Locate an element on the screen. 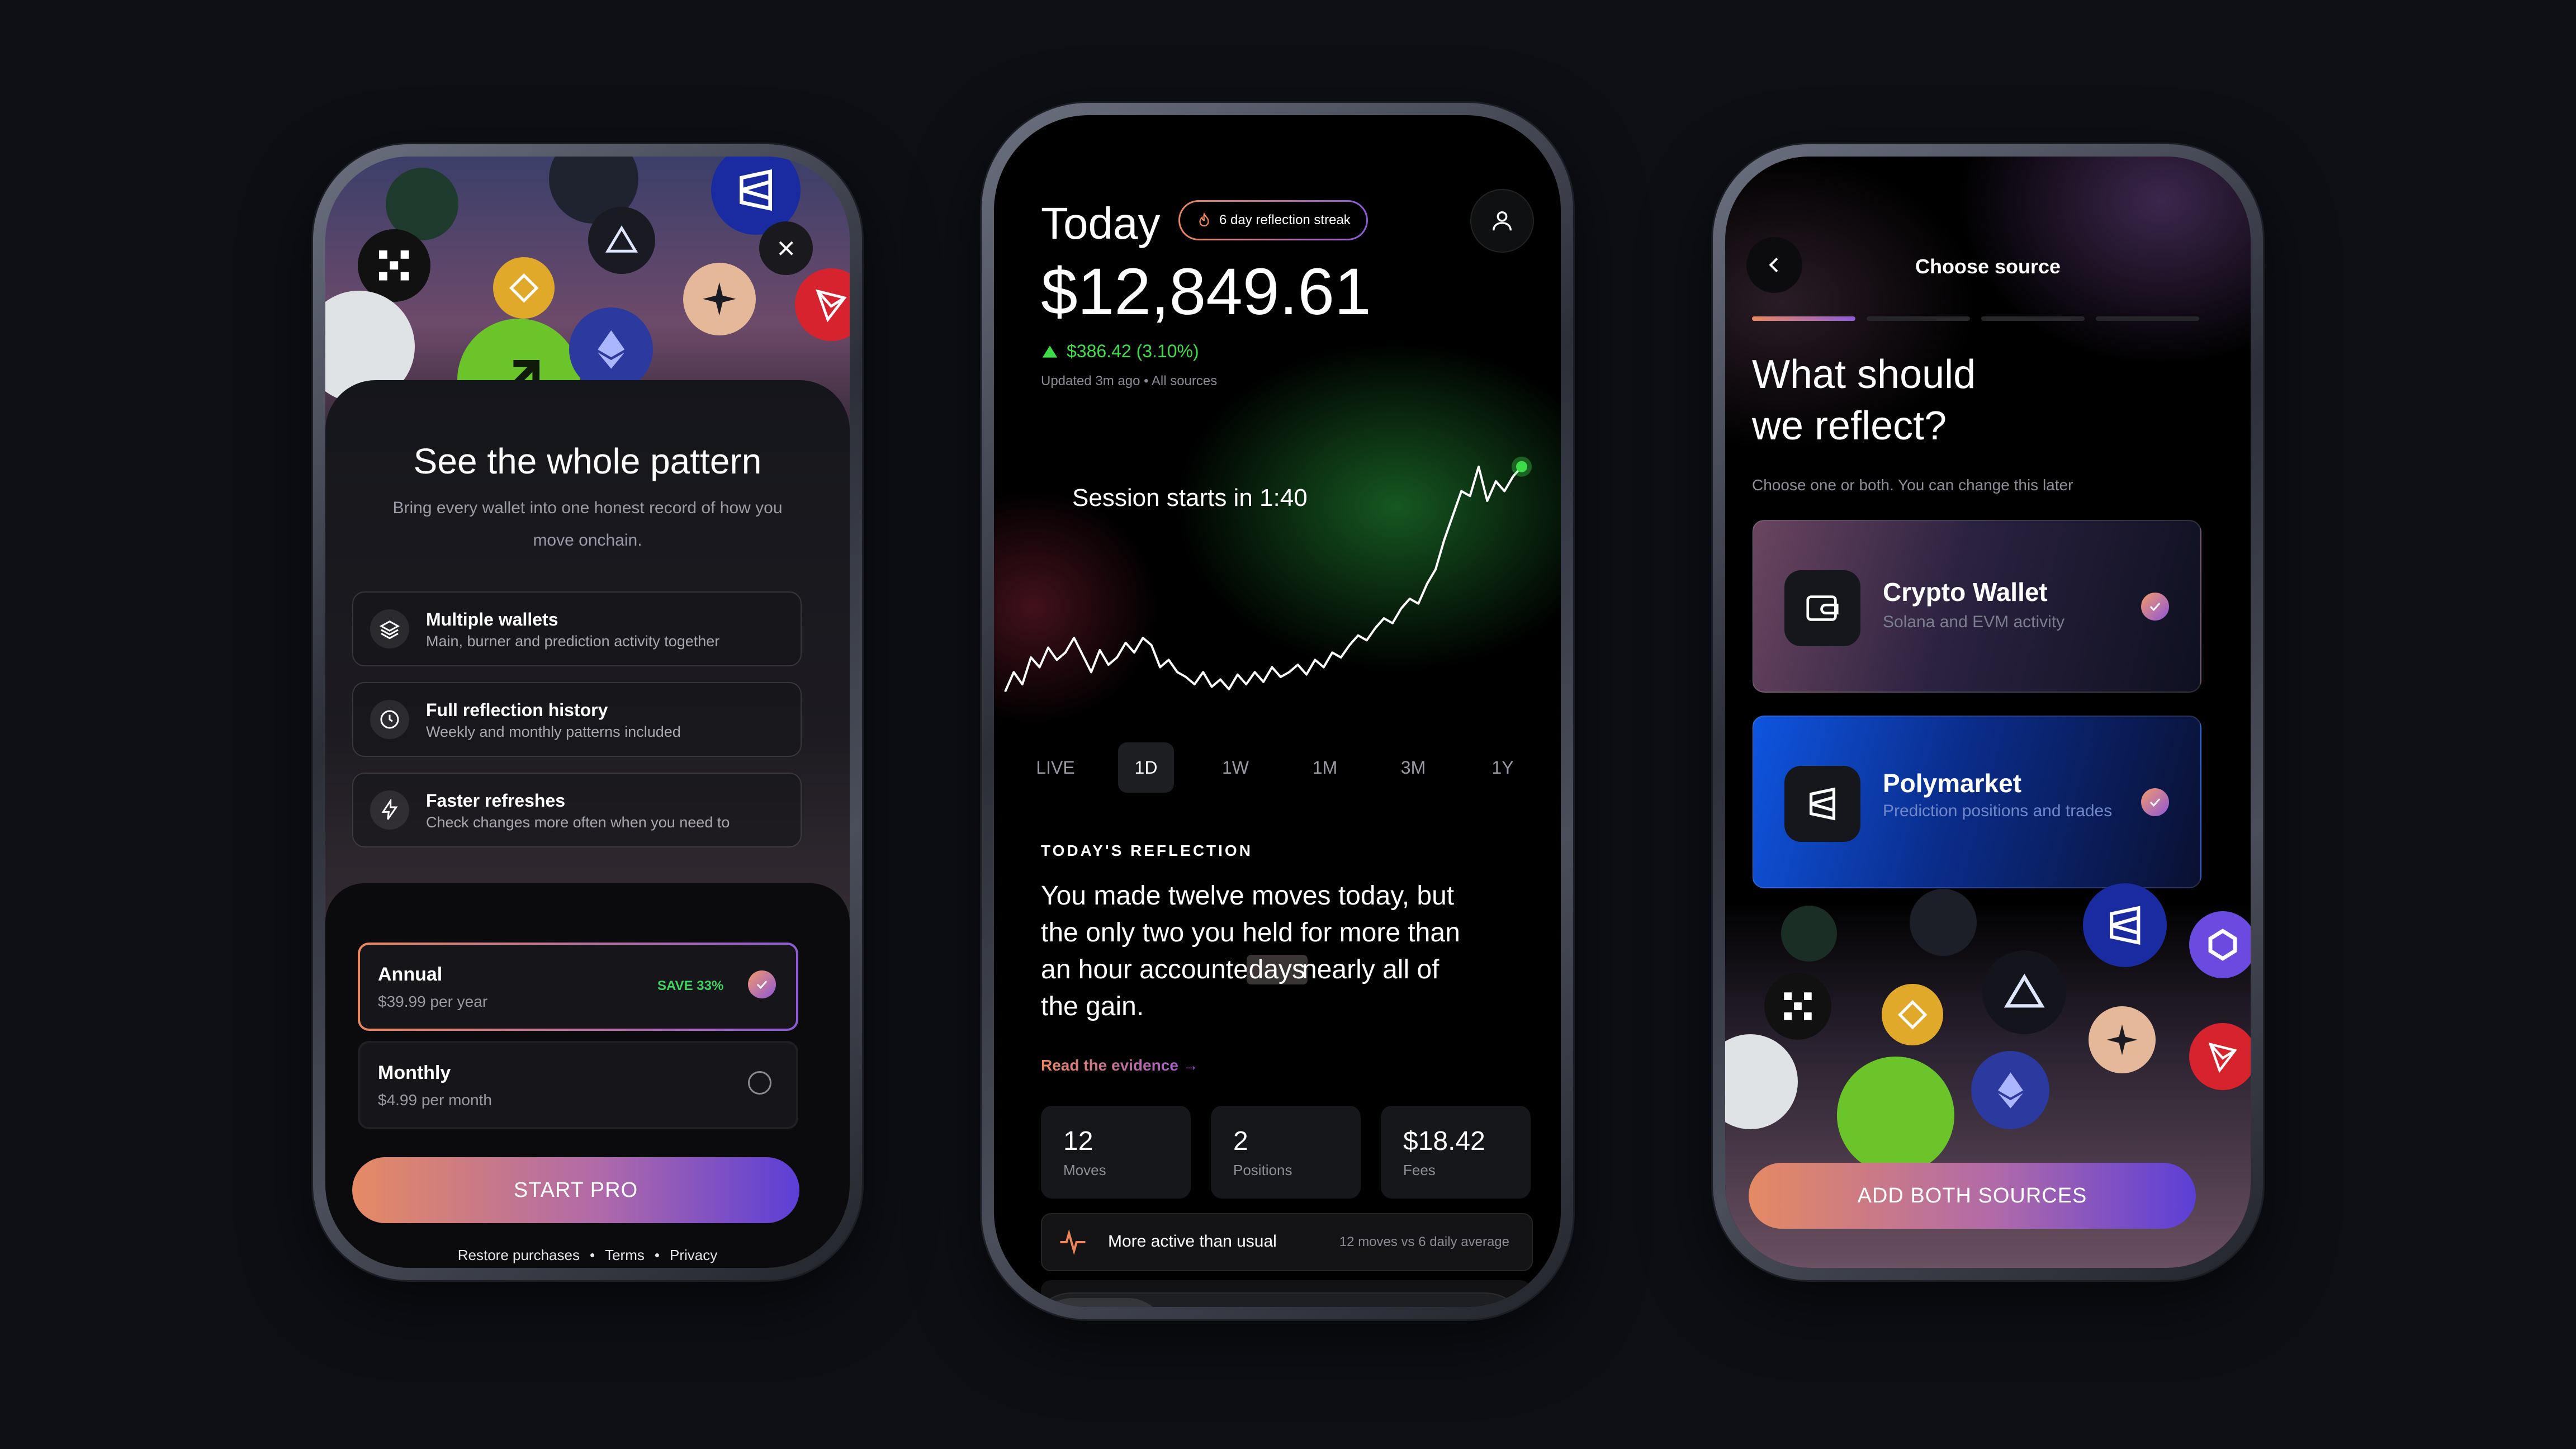  reflection-fragment: an hour accounted is located at coordinates (1152, 970).